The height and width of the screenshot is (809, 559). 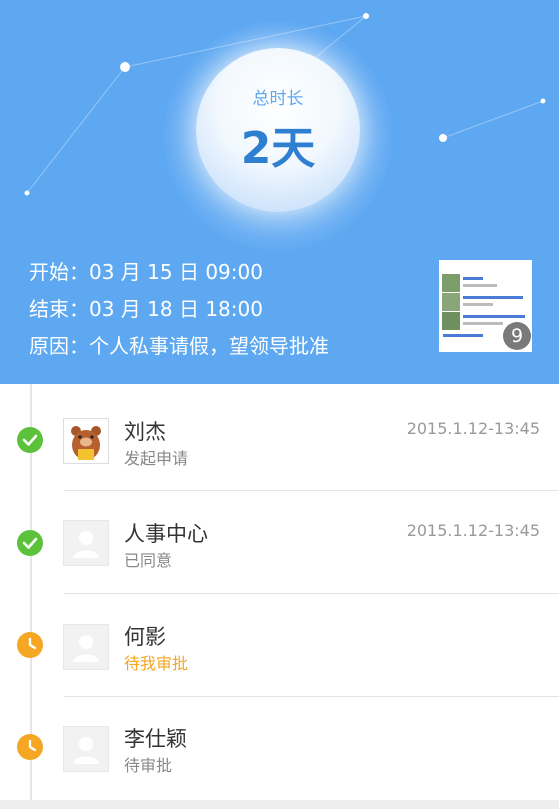 What do you see at coordinates (59, 309) in the screenshot?
I see `end-label: 结束：` at bounding box center [59, 309].